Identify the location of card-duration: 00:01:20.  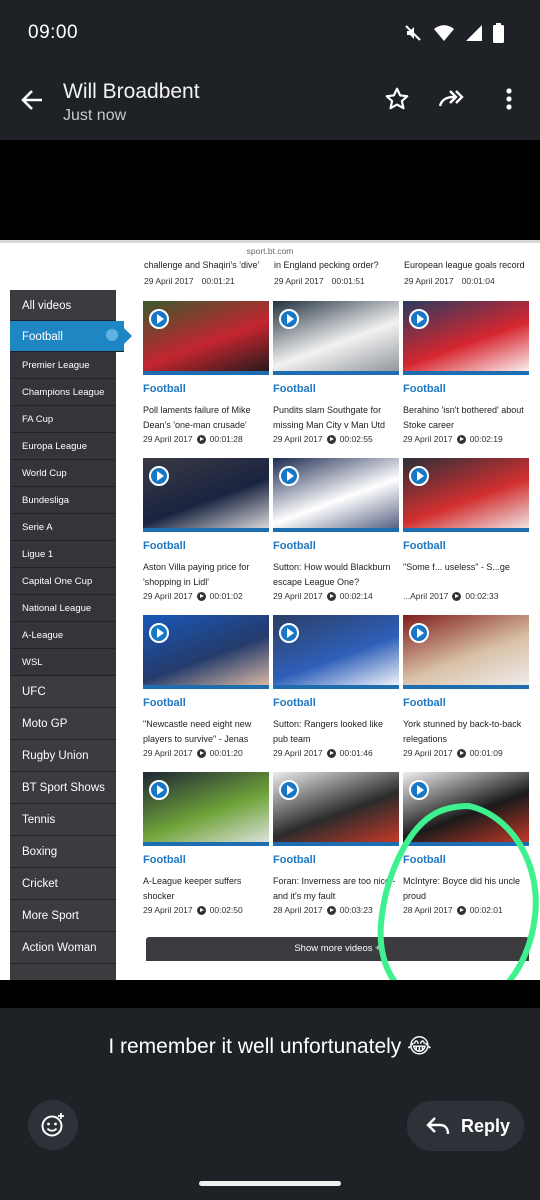
(226, 753).